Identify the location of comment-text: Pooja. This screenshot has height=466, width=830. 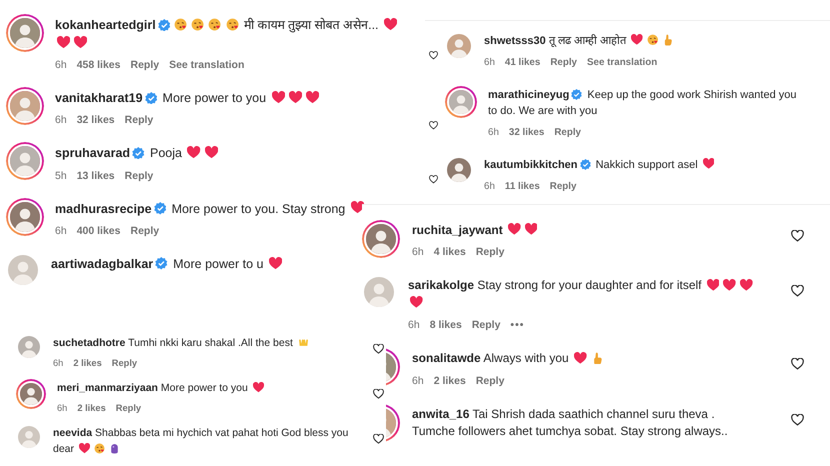
(166, 153).